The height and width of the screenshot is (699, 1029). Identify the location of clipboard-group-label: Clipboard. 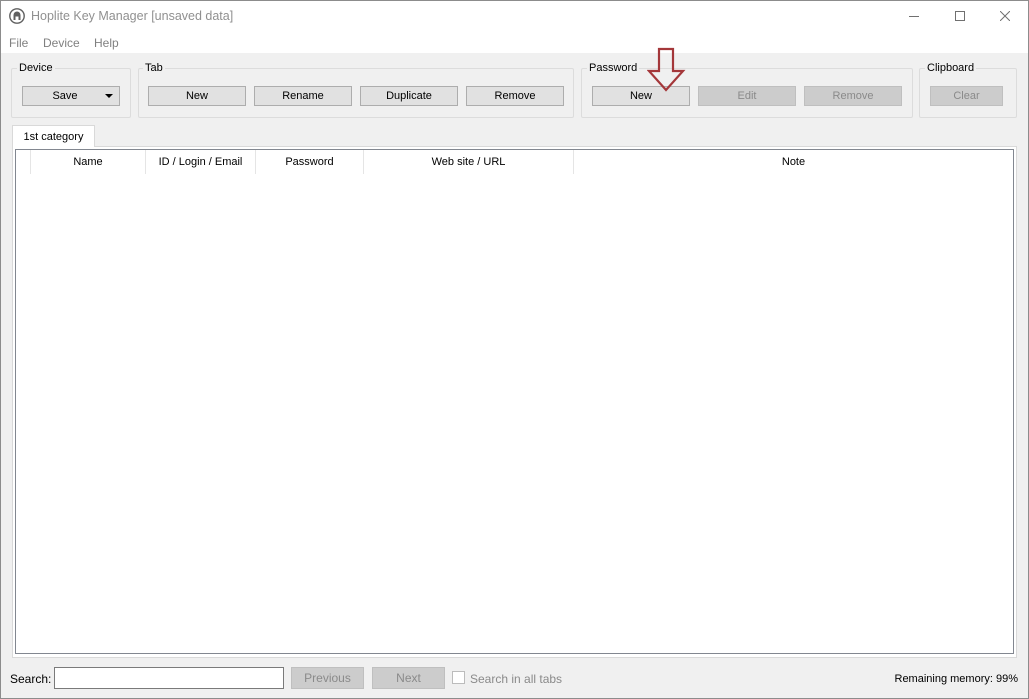
(951, 68).